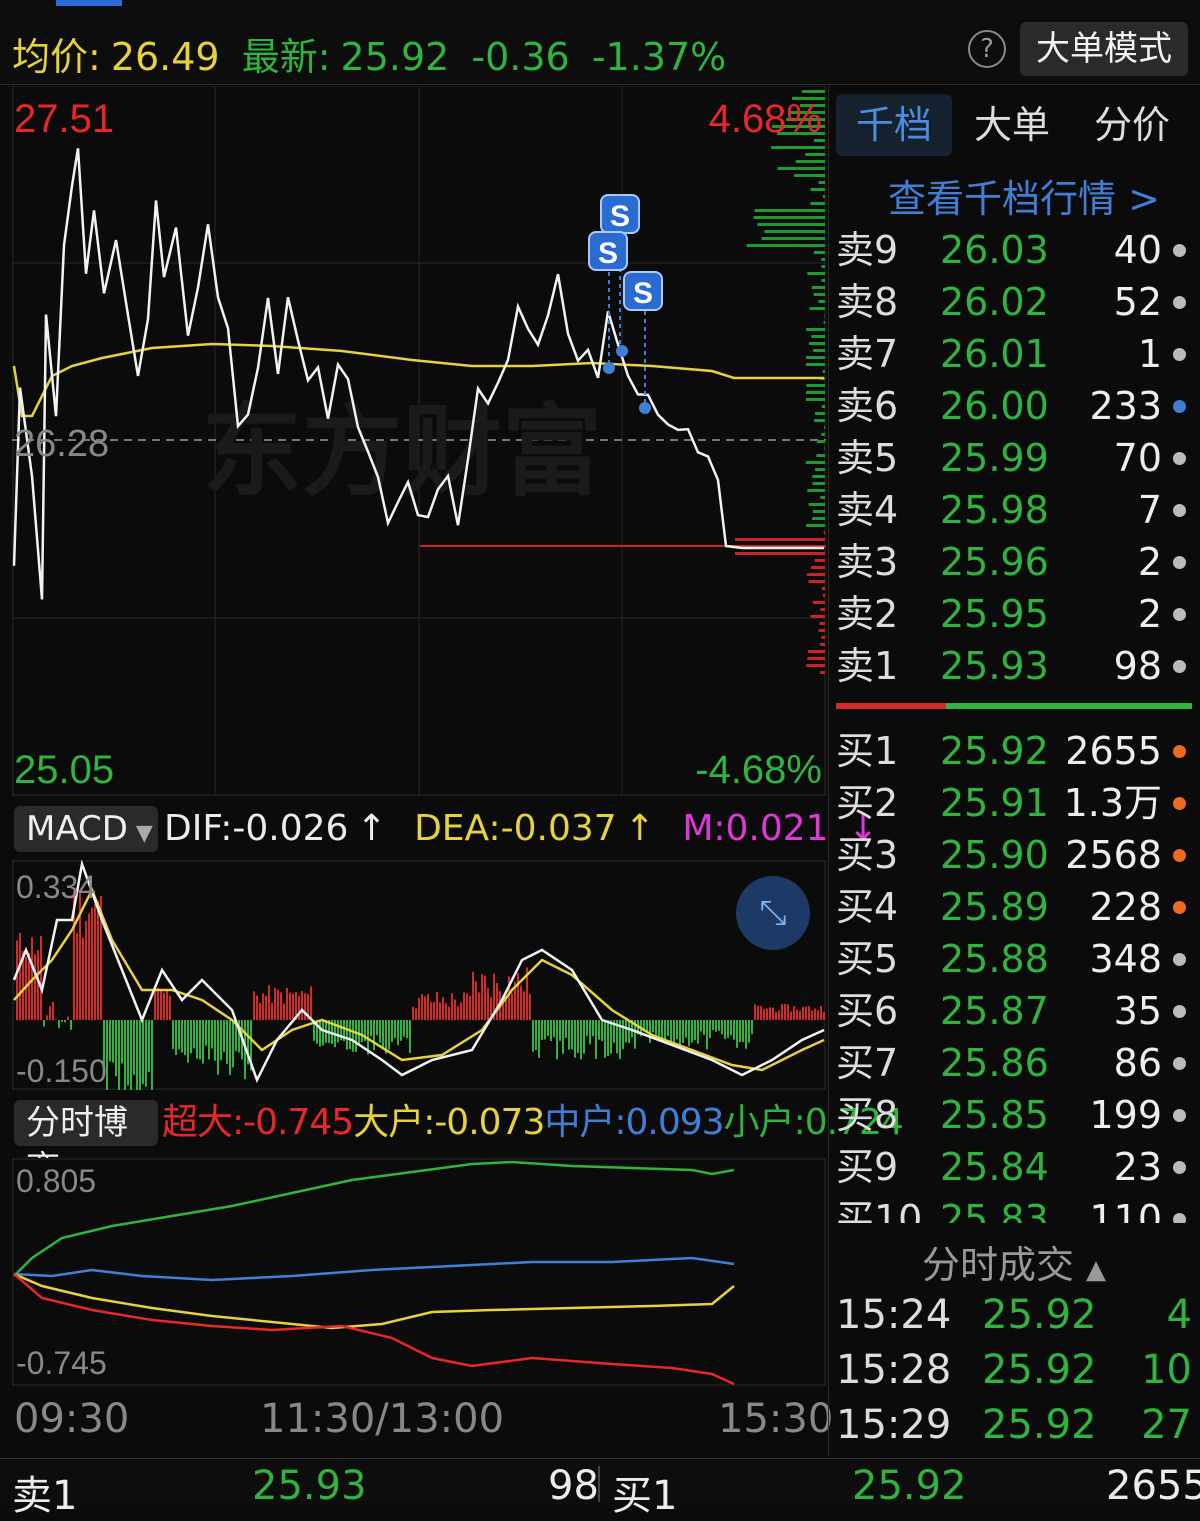  I want to click on bid-row: 买9 25.84 23, so click(1014, 1167).